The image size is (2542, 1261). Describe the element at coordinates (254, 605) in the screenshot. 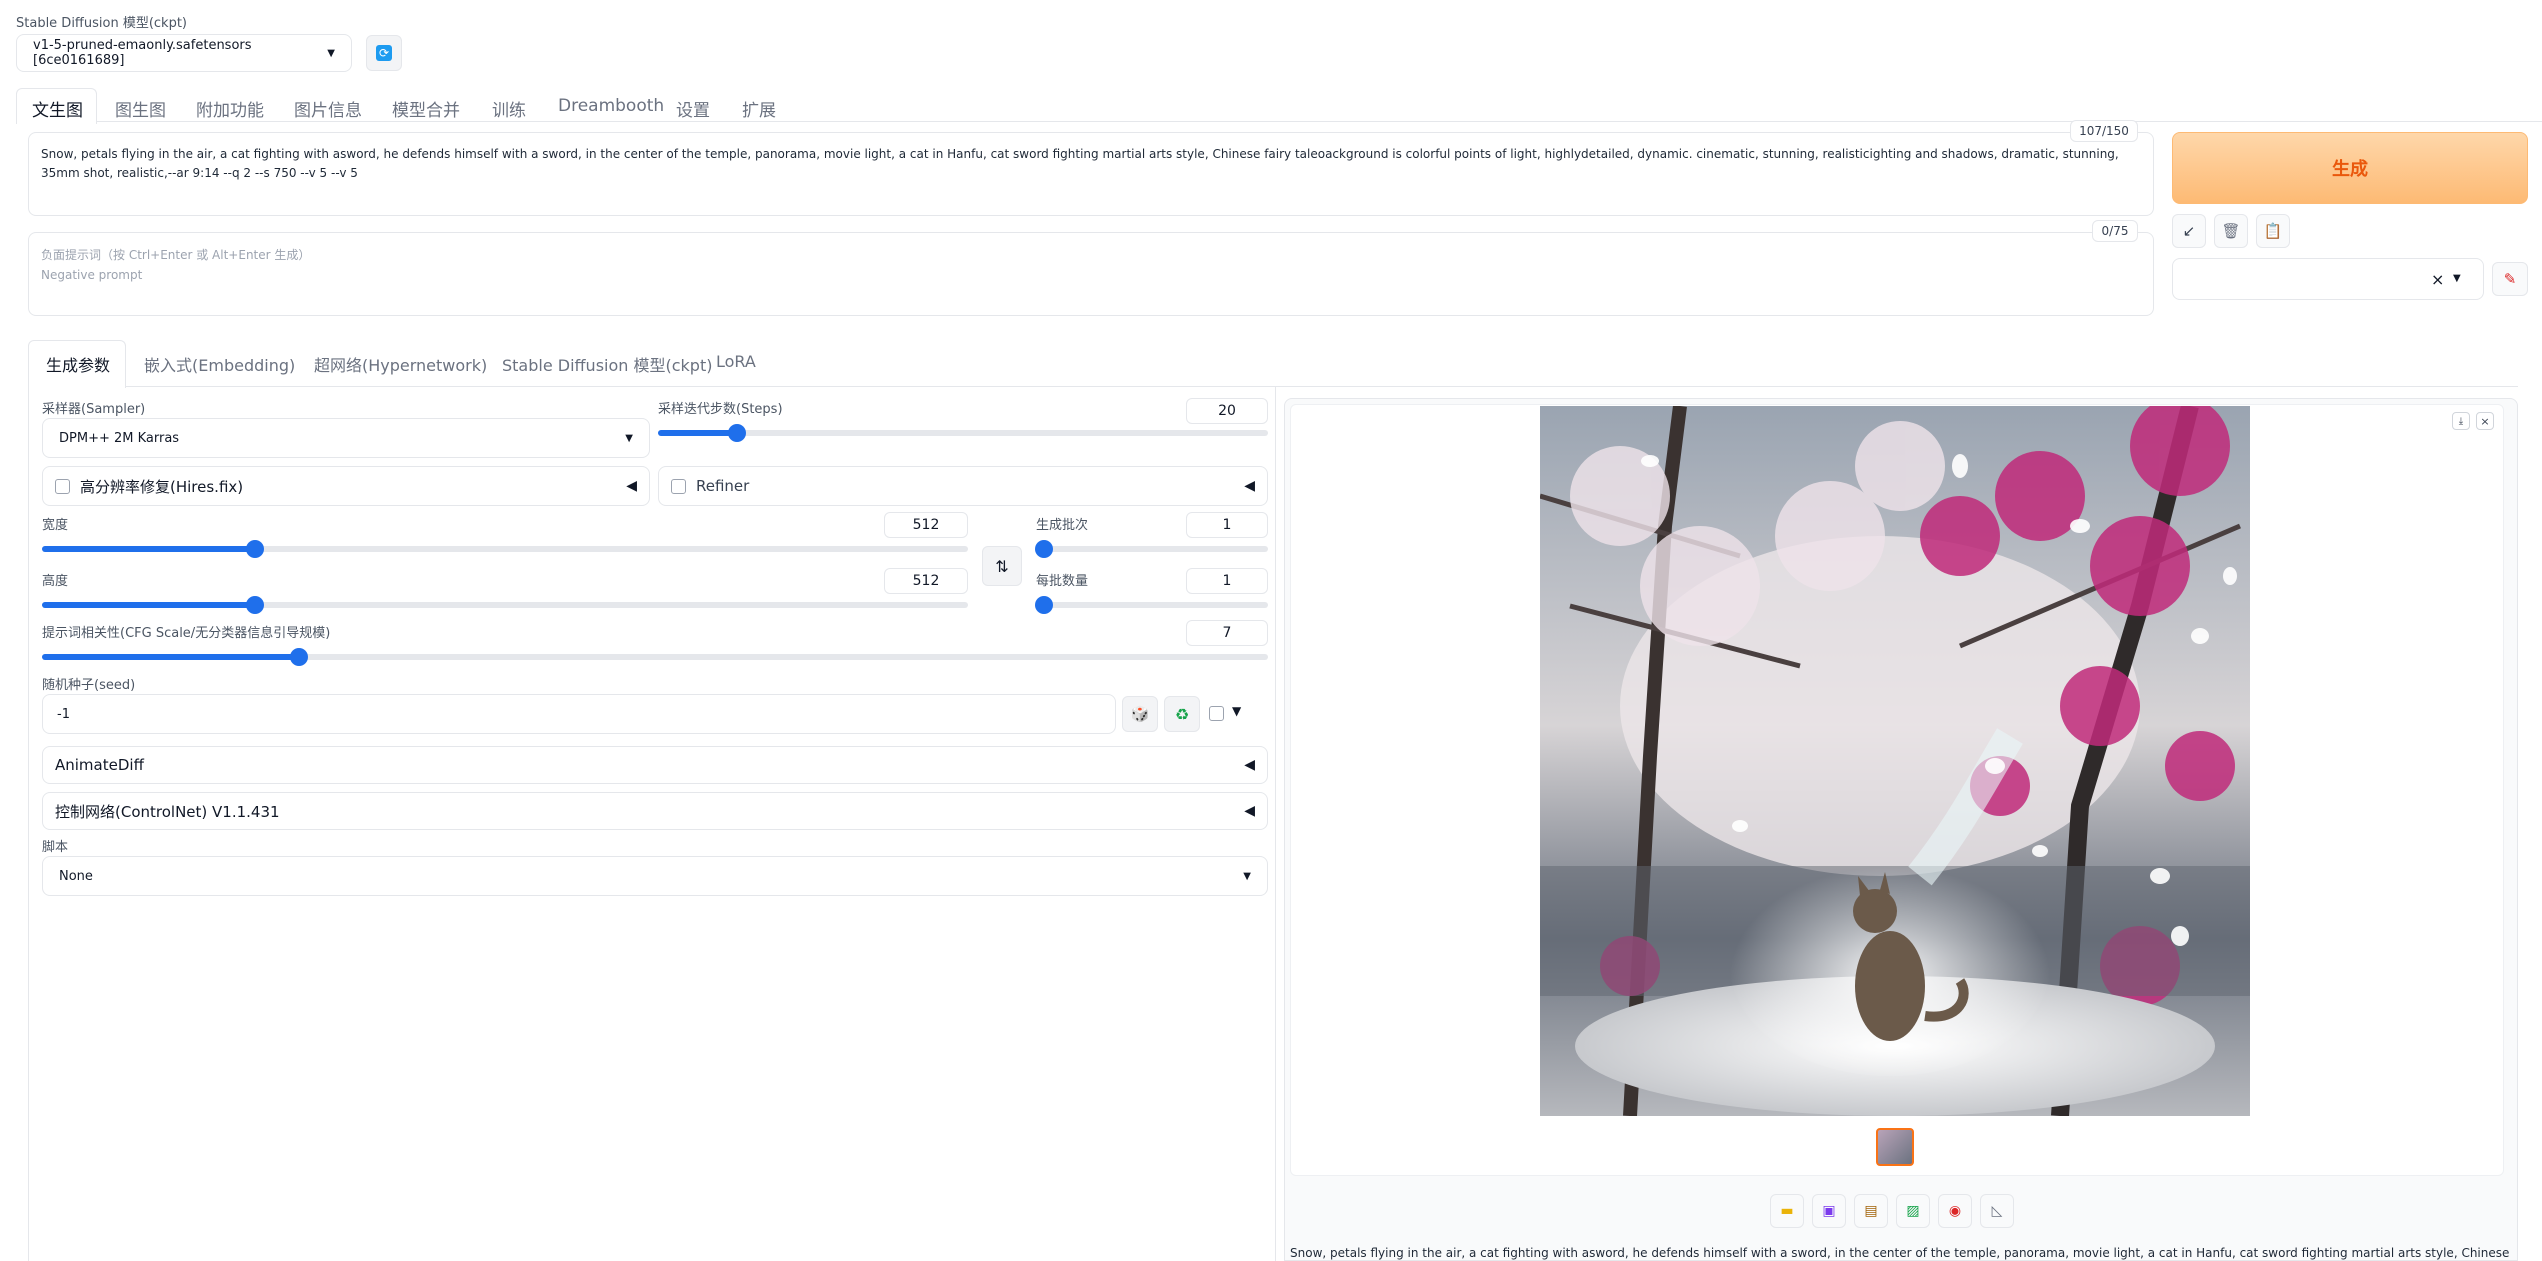

I see `height-slider-thumb` at that location.